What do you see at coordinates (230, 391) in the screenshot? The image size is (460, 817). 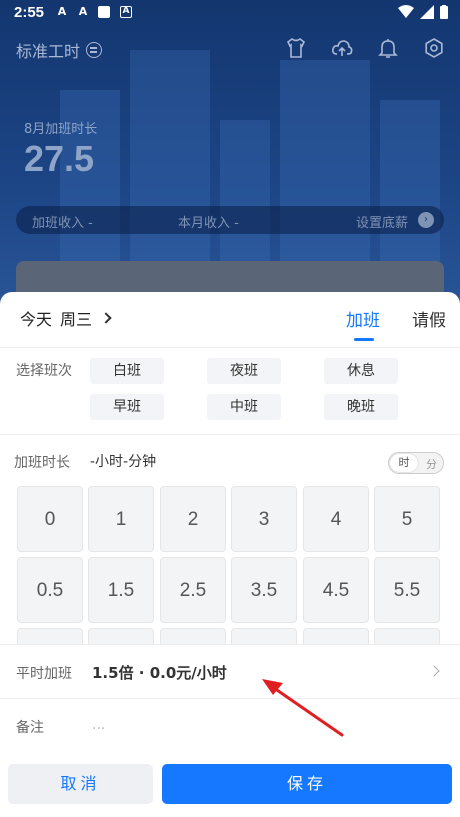 I see `shift-selector: 选择班次 白班 夜班 休息 早班 中班 晚班` at bounding box center [230, 391].